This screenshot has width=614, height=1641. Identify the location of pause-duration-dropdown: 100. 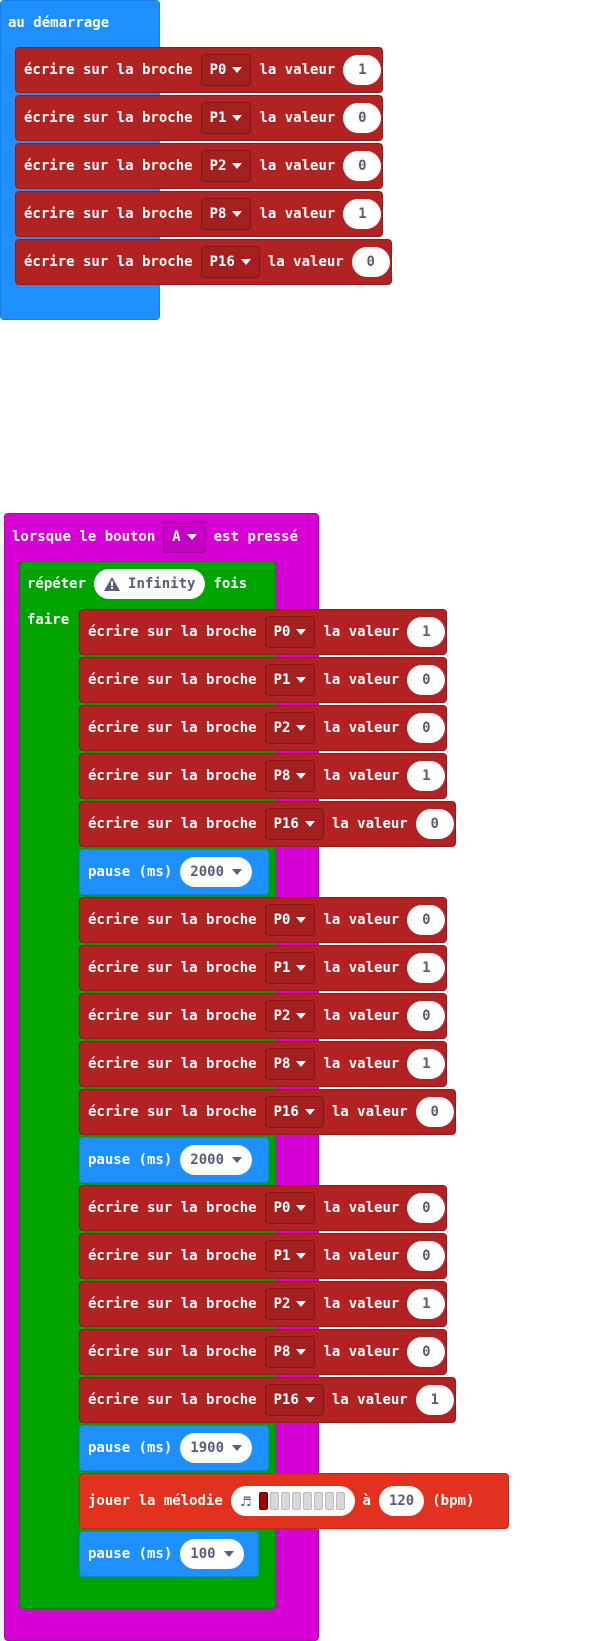
(212, 1554).